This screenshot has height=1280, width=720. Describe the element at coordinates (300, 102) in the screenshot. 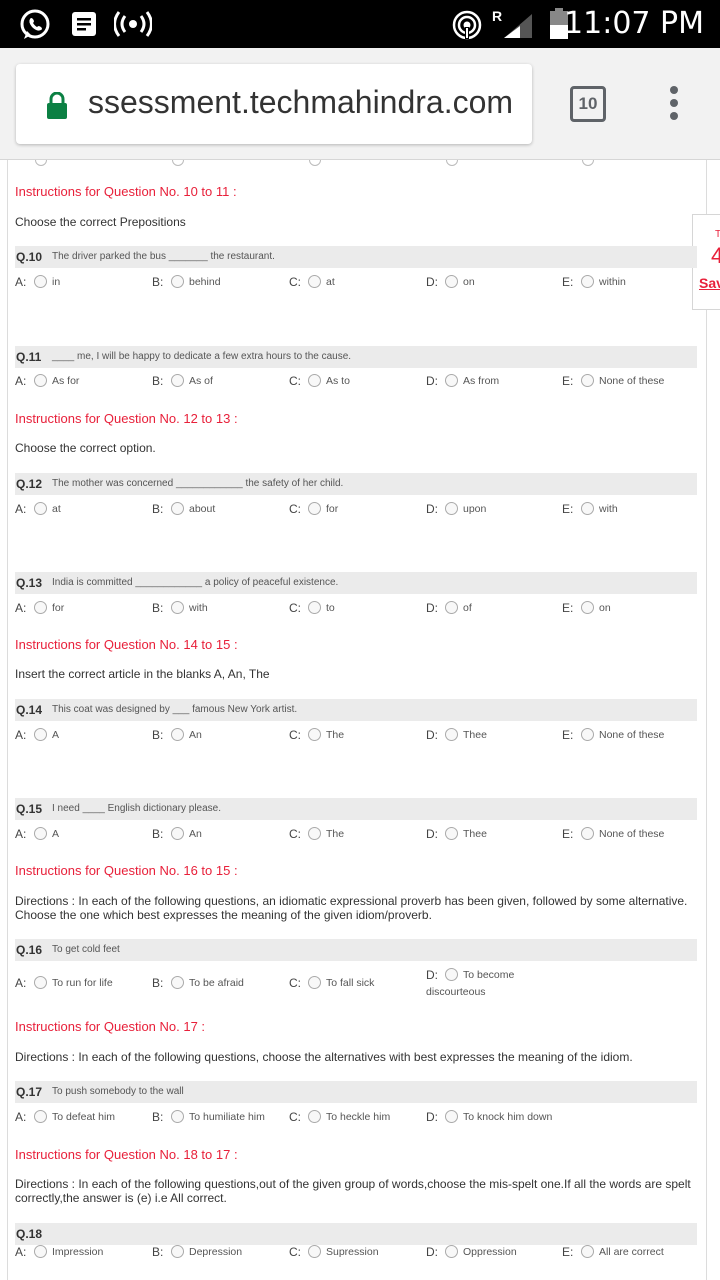

I see `url-text: ssessment.techmahindra.com` at that location.